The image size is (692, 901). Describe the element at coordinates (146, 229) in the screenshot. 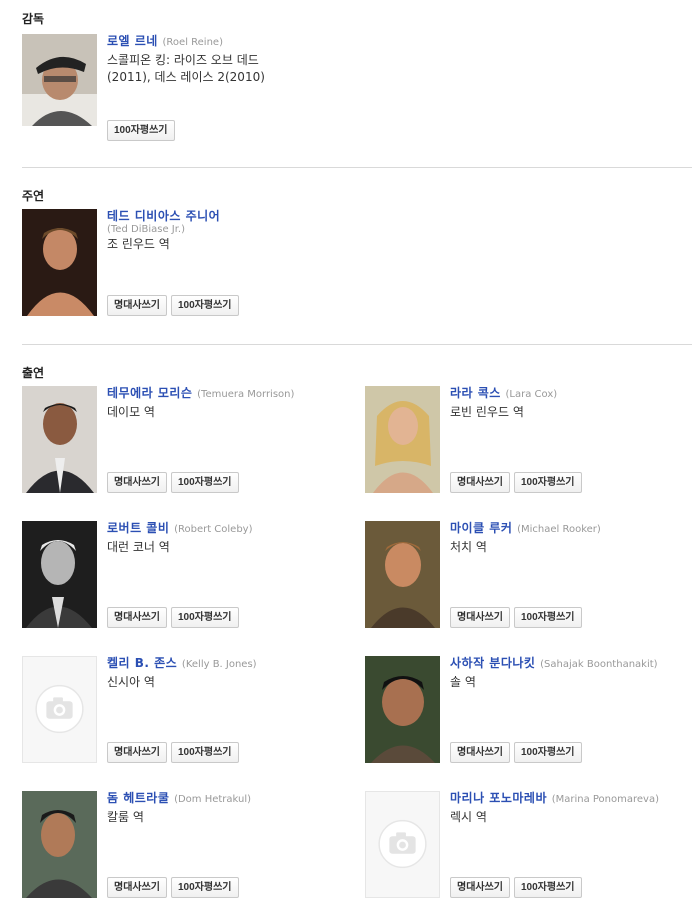

I see `lead-original-name: (Ted DiBiase Jr.)` at that location.